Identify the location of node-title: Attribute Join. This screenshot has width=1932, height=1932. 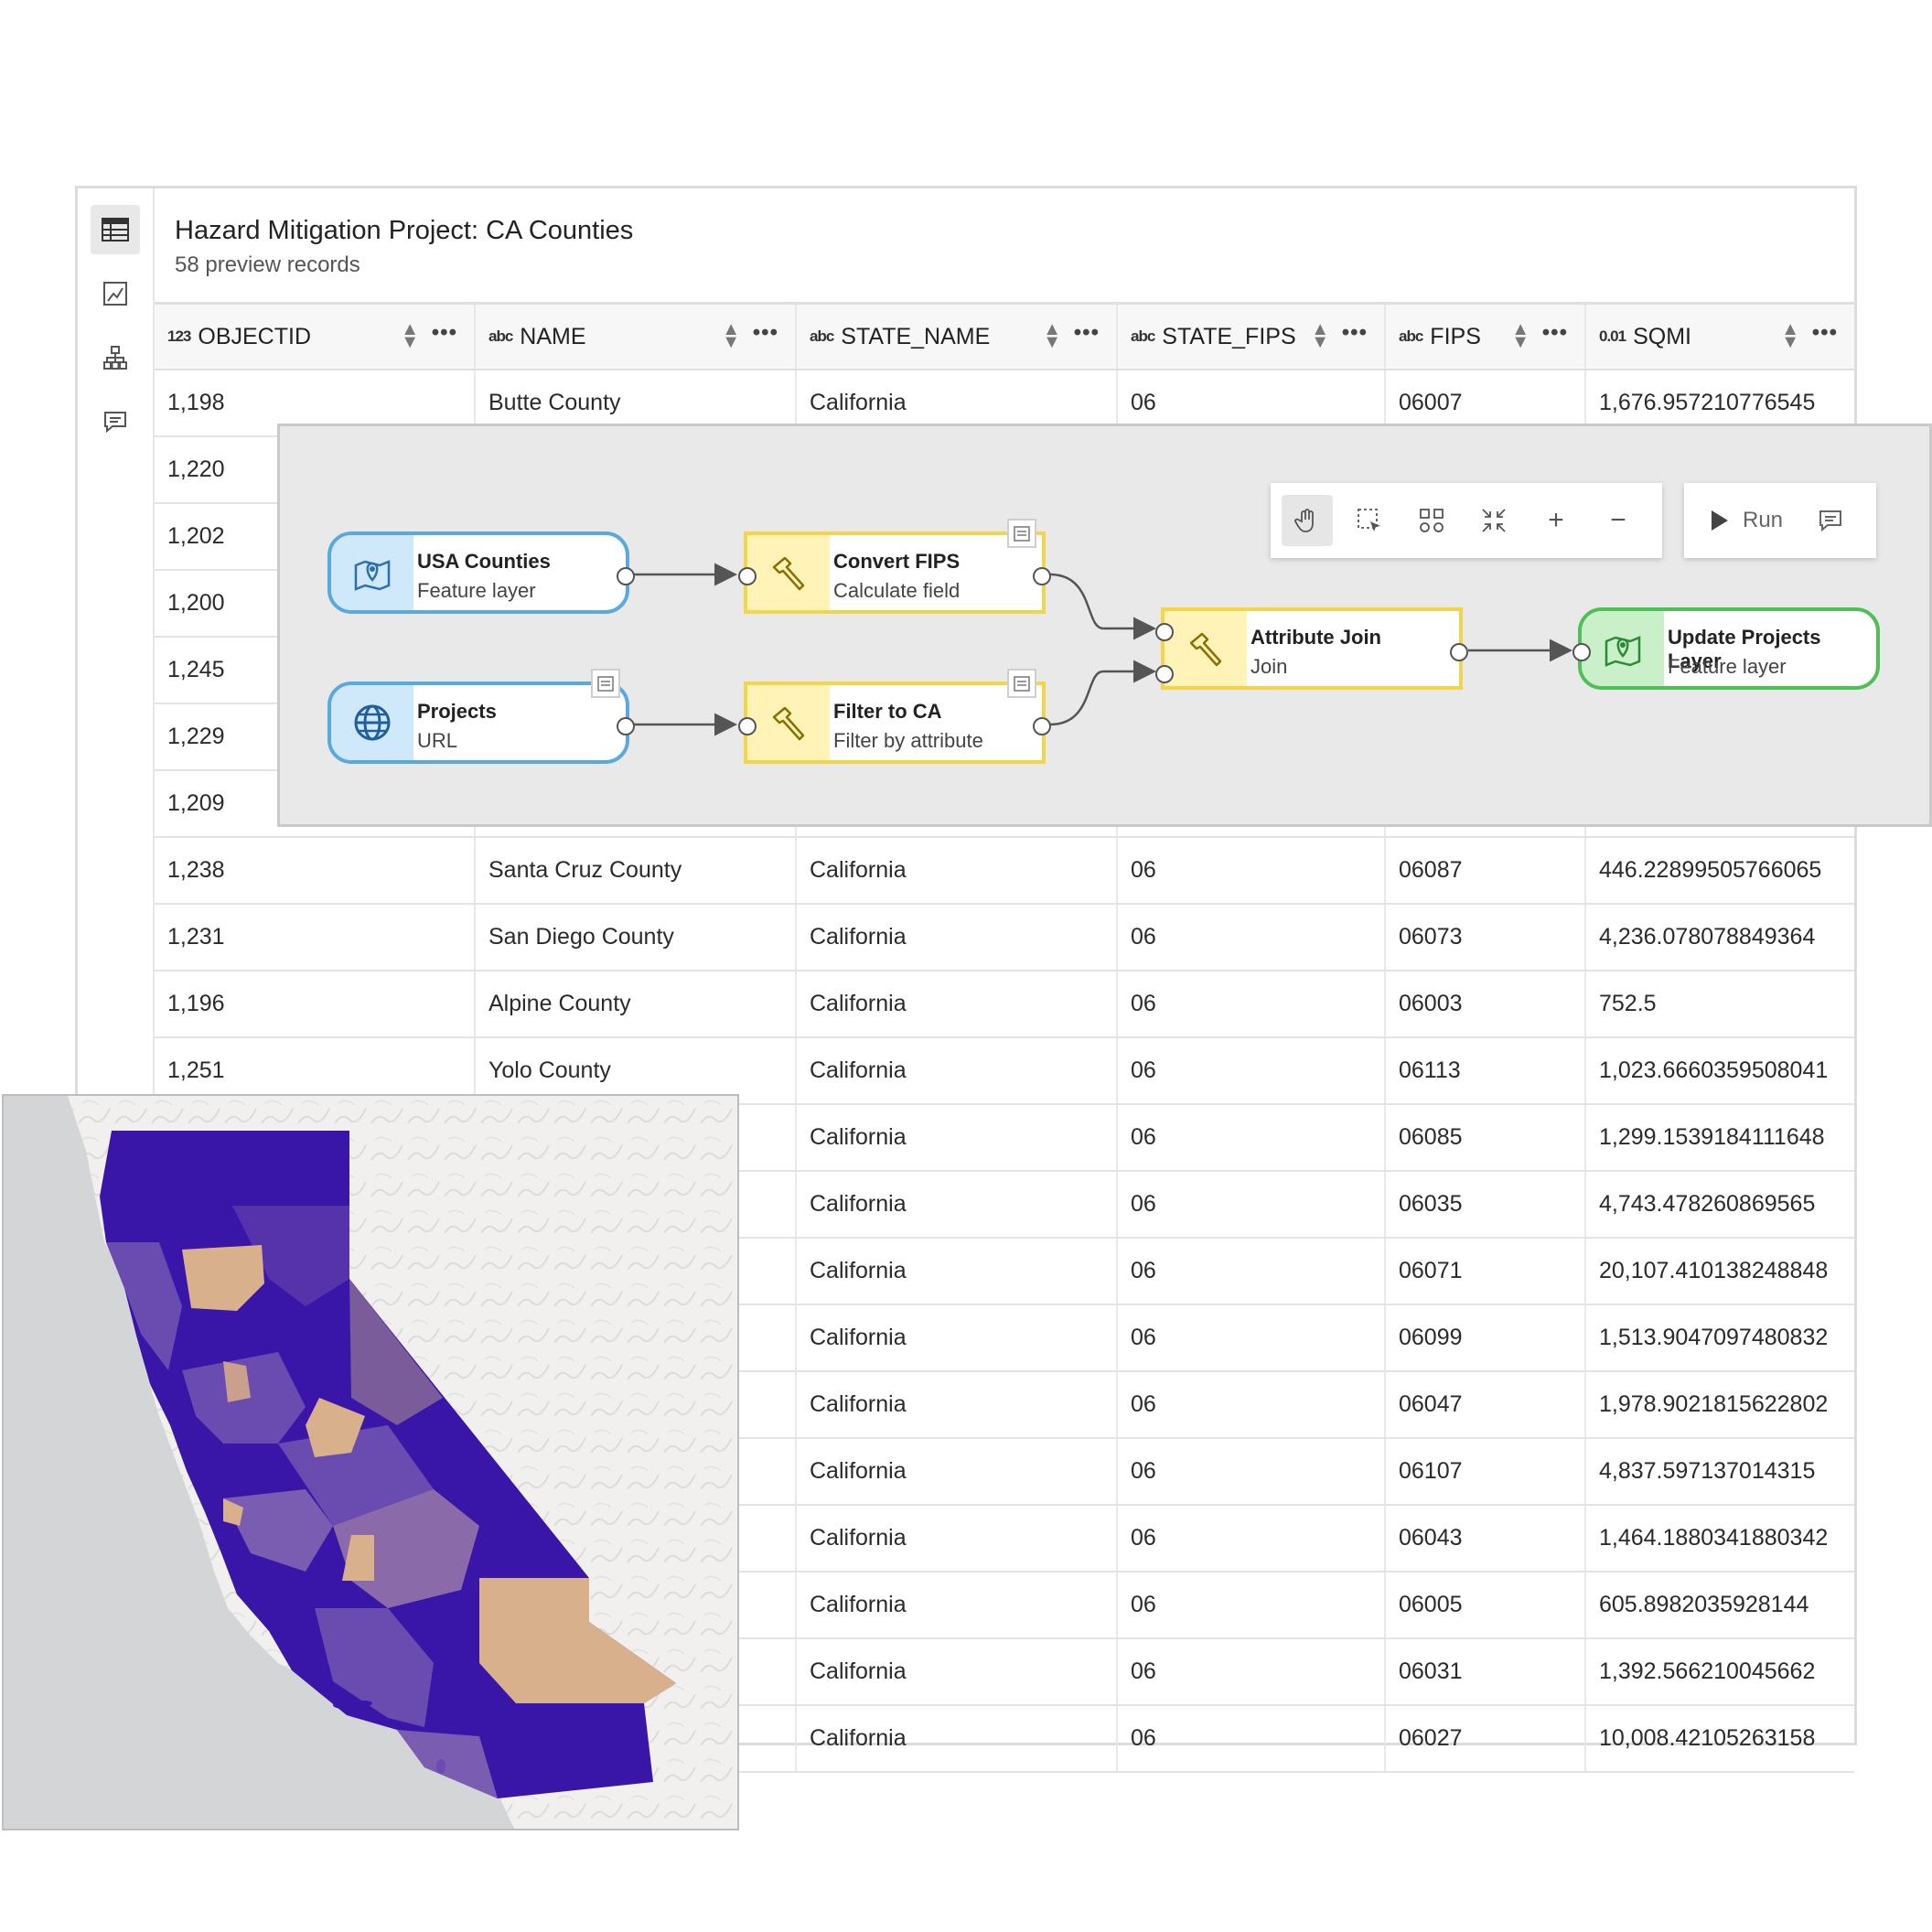
(1315, 637).